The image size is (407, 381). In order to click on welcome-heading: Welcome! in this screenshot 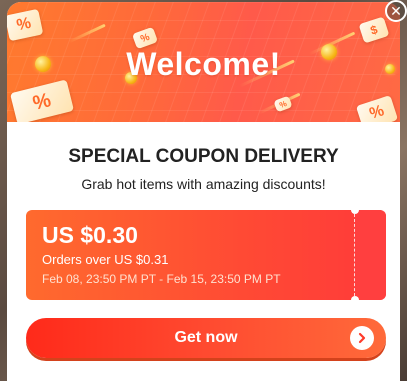, I will do `click(203, 64)`.